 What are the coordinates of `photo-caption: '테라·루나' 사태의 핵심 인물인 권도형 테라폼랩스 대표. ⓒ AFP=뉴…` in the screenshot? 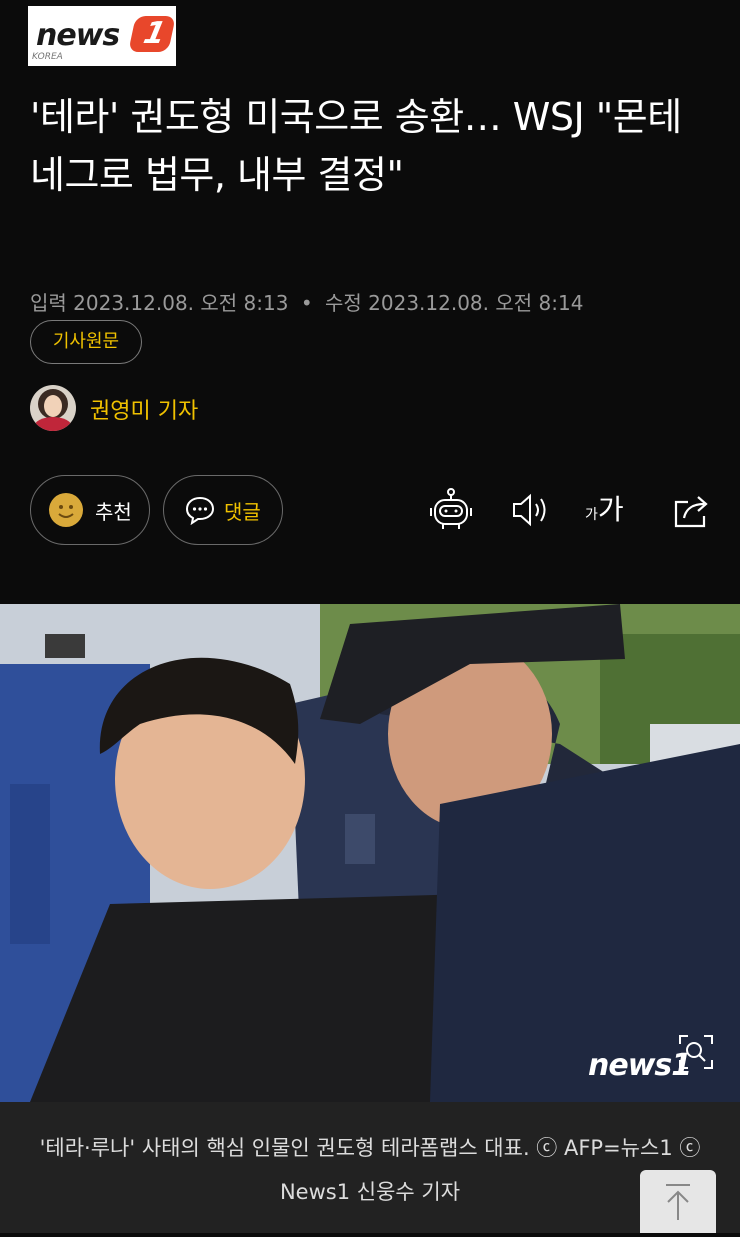 It's located at (370, 1167).